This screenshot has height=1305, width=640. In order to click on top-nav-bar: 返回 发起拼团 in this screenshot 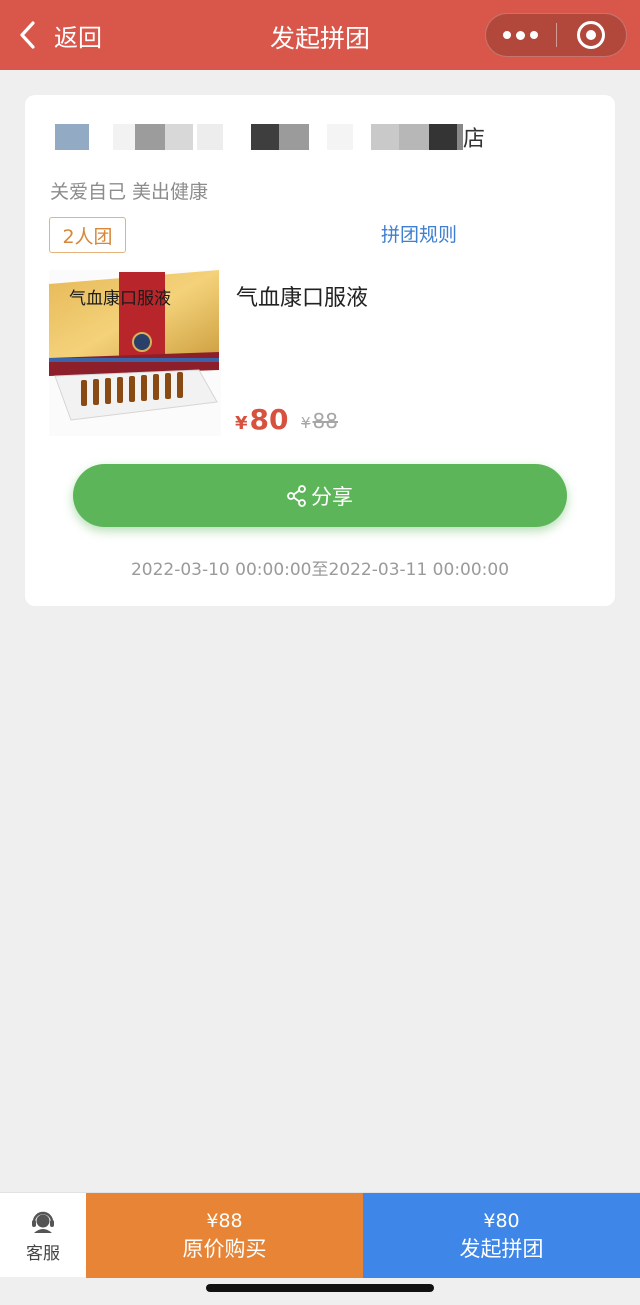, I will do `click(320, 35)`.